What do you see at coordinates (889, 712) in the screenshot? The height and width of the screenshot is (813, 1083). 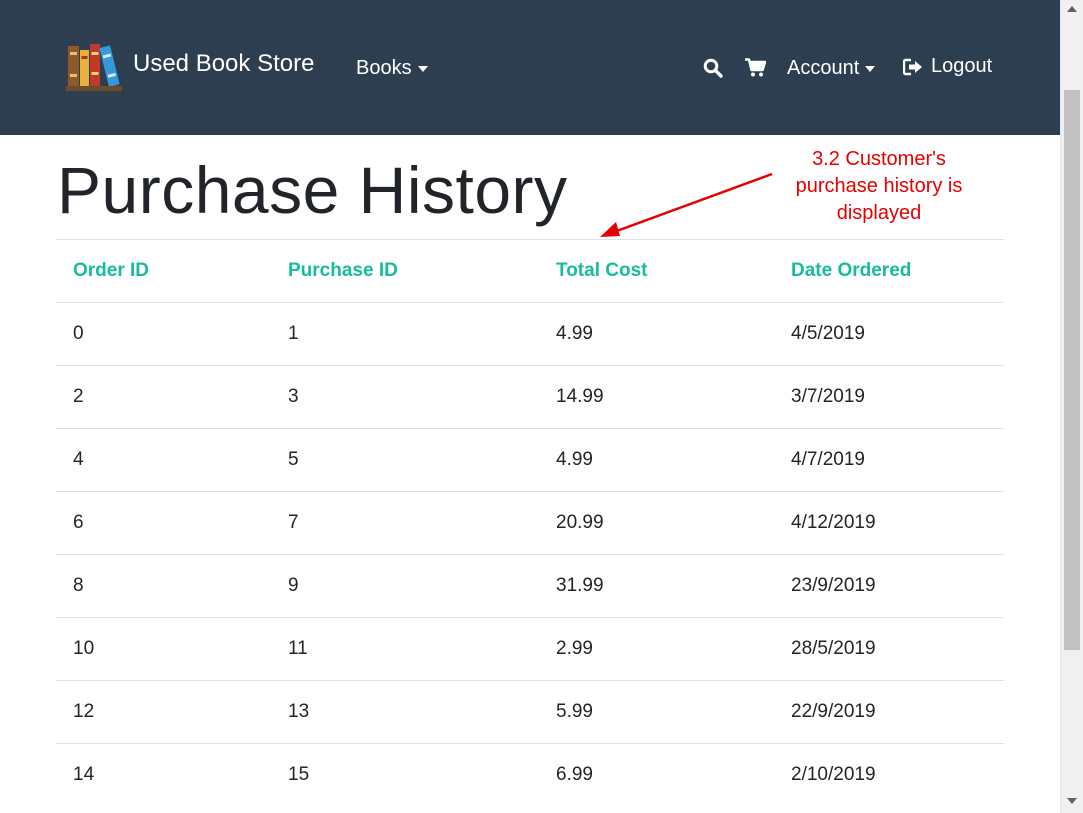 I see `date-ordered-cell: 22/9/2019` at bounding box center [889, 712].